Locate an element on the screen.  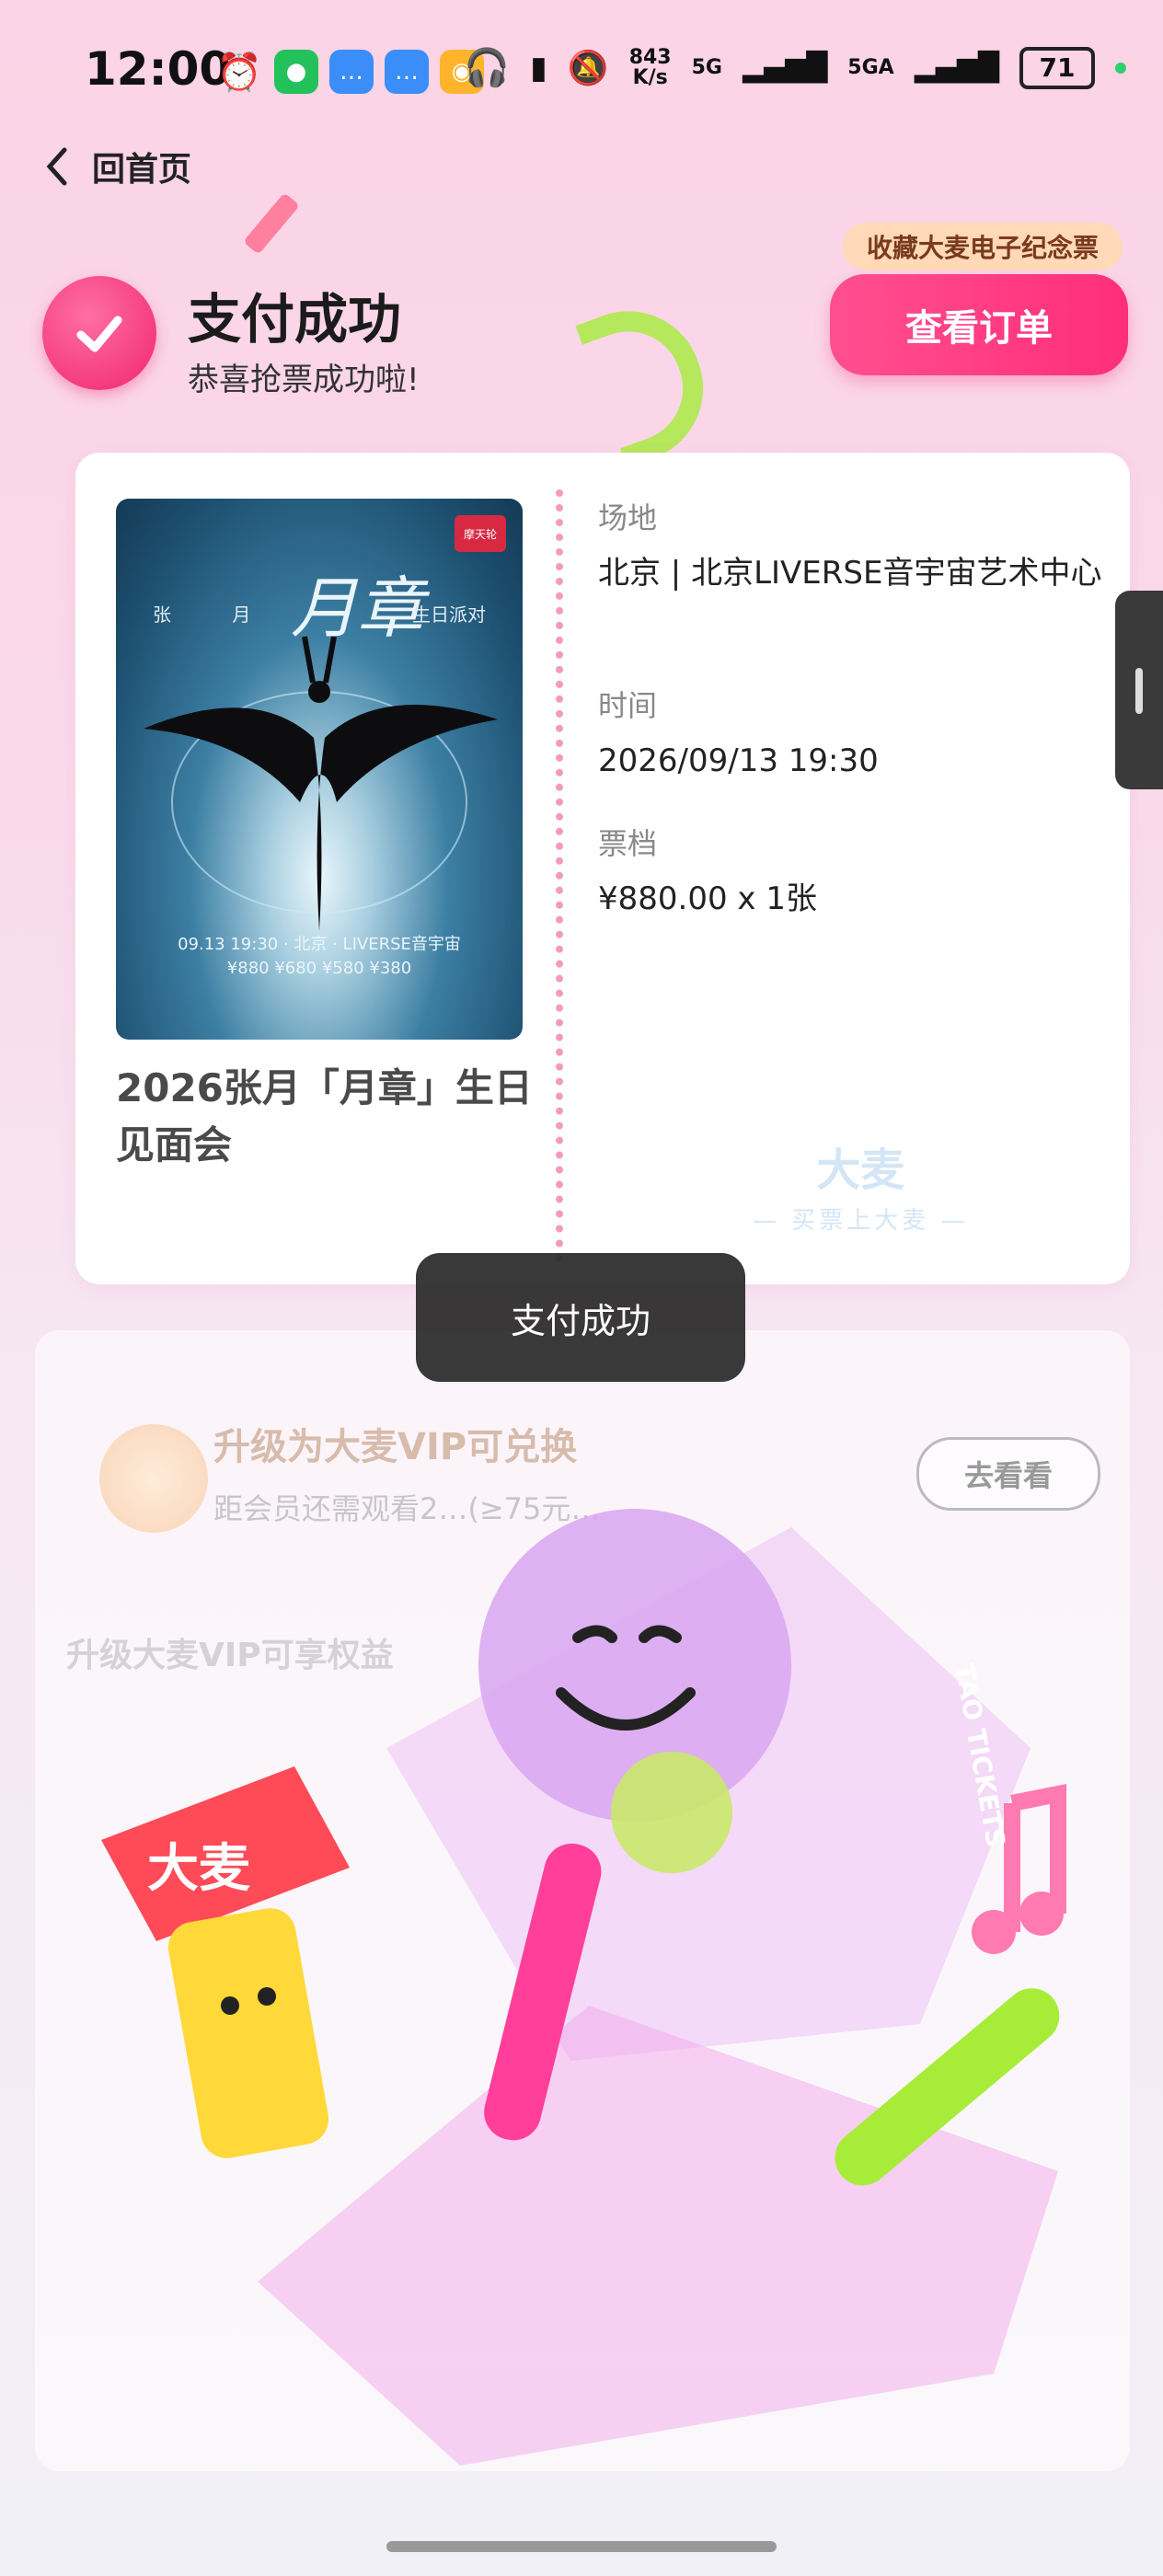
damai-watermark: 大麦 — 买票上大麦 — is located at coordinates (861, 1184).